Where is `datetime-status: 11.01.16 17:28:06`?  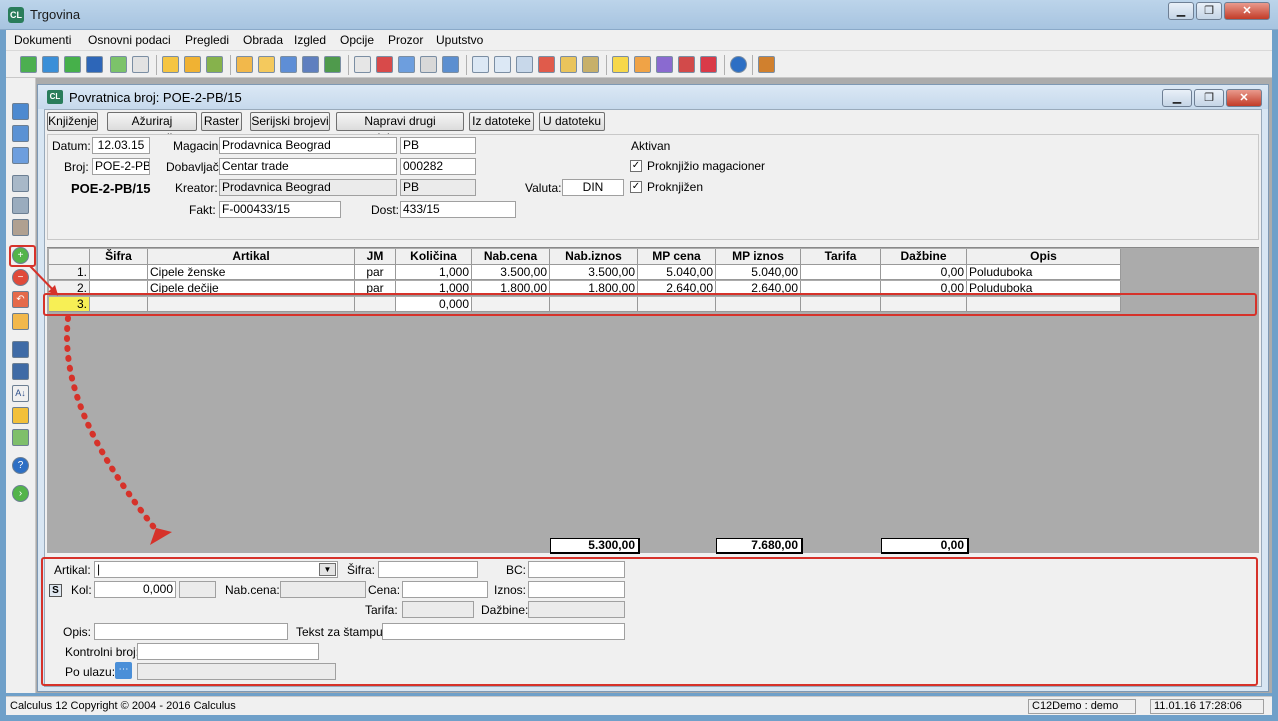 datetime-status: 11.01.16 17:28:06 is located at coordinates (1207, 706).